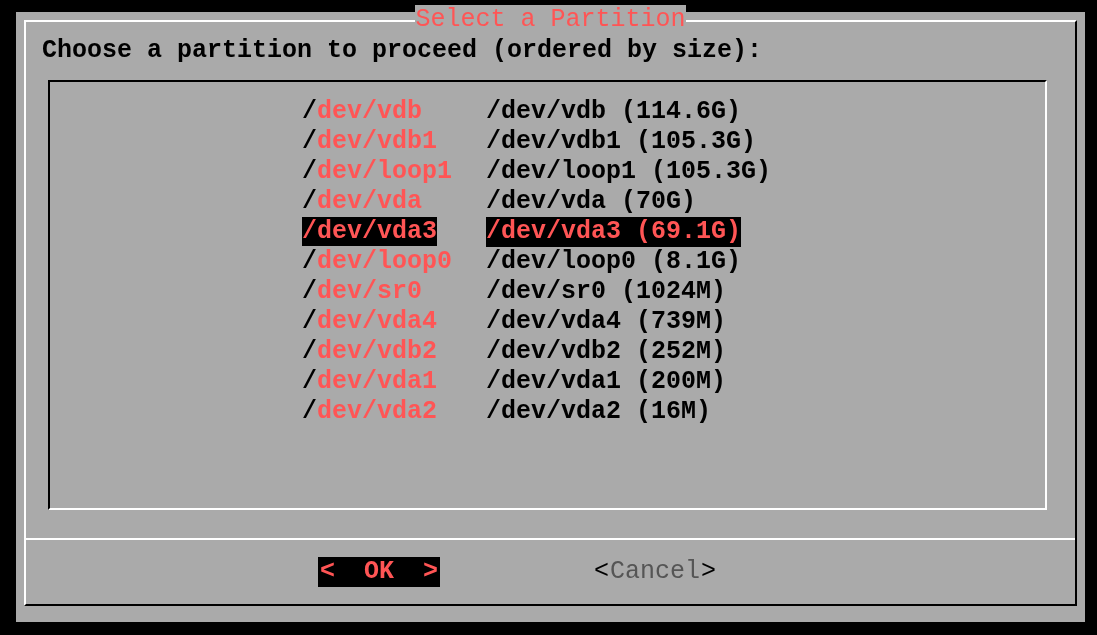  What do you see at coordinates (599, 412) in the screenshot?
I see `partition-label: /dev/vda2 (16M)` at bounding box center [599, 412].